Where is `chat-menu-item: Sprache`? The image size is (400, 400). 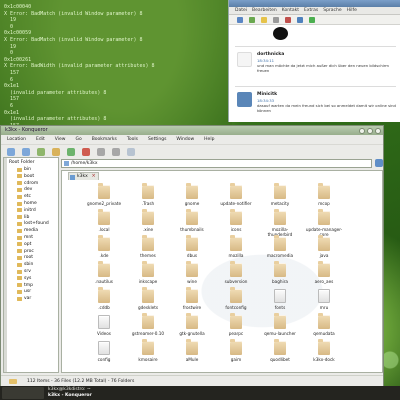 chat-menu-item: Sprache is located at coordinates (332, 10).